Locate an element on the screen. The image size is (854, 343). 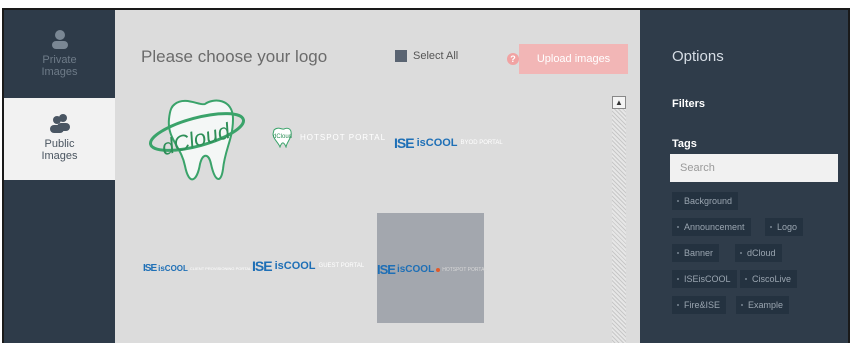
tag-background: Background is located at coordinates (705, 201).